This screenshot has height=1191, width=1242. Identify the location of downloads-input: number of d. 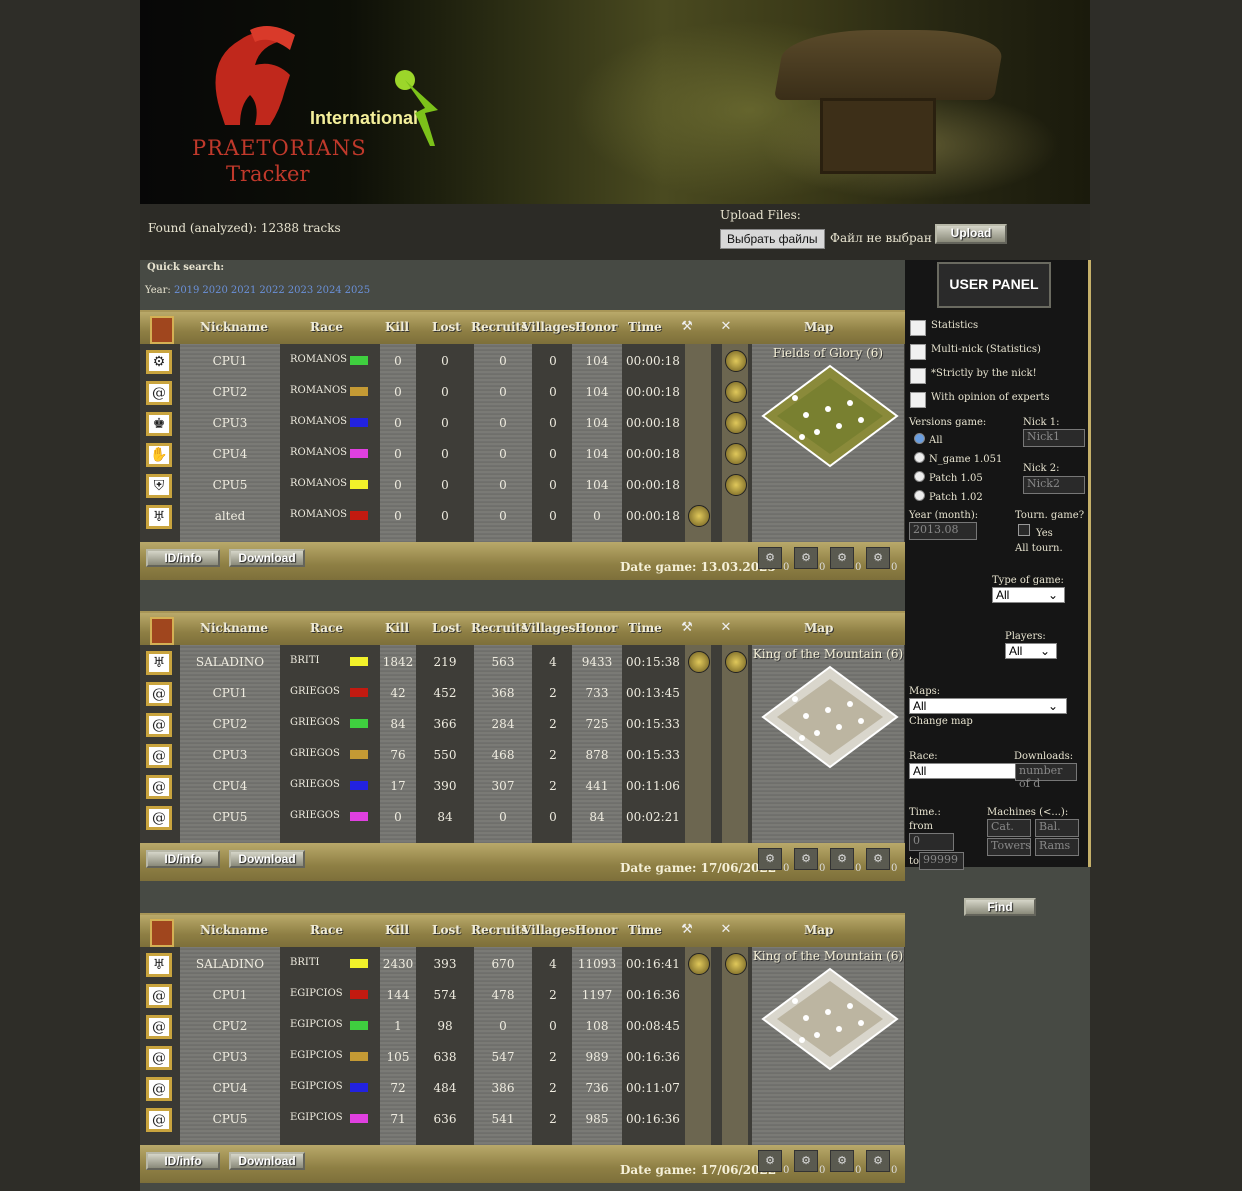
(1046, 776).